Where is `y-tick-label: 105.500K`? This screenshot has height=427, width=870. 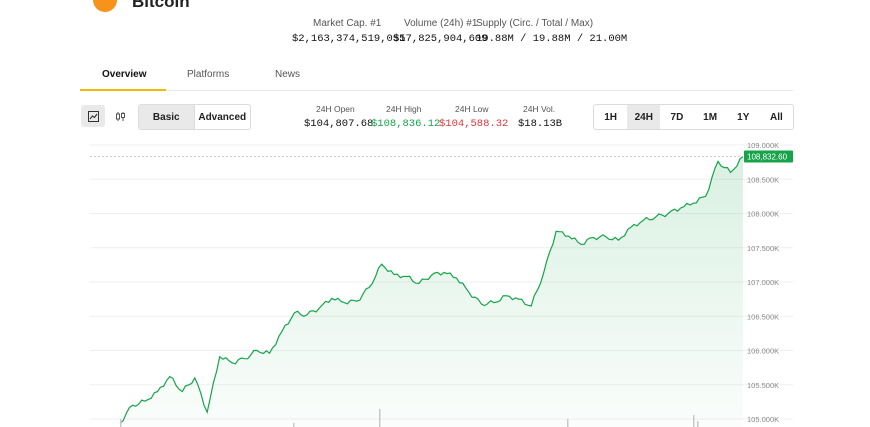
y-tick-label: 105.500K is located at coordinates (763, 385).